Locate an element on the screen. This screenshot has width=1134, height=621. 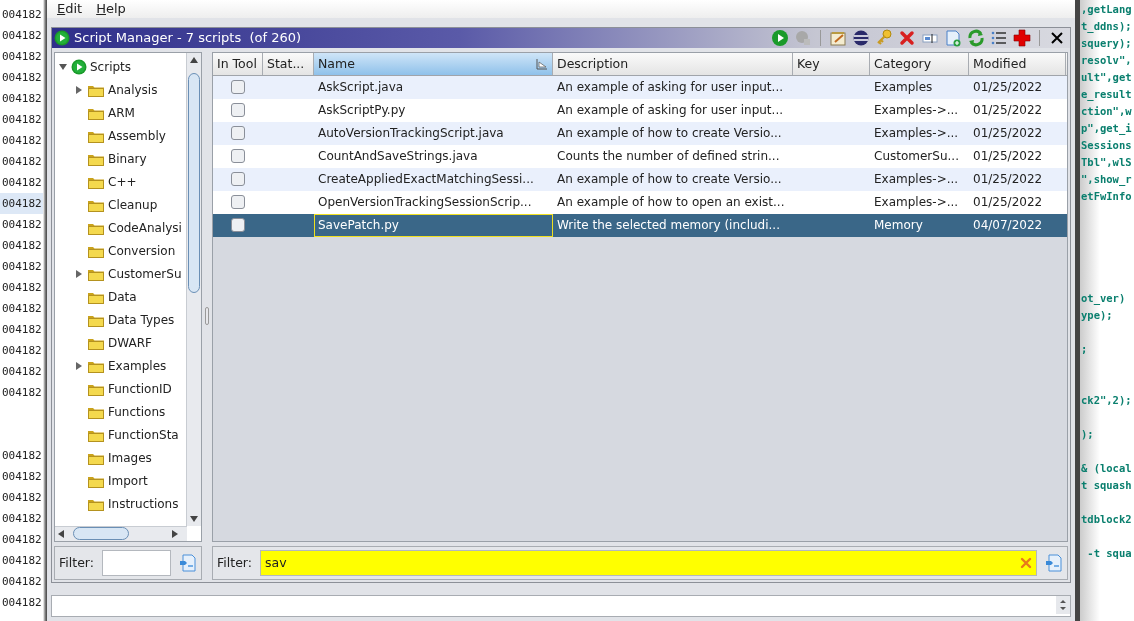
tree-item: Analysis is located at coordinates (133, 90).